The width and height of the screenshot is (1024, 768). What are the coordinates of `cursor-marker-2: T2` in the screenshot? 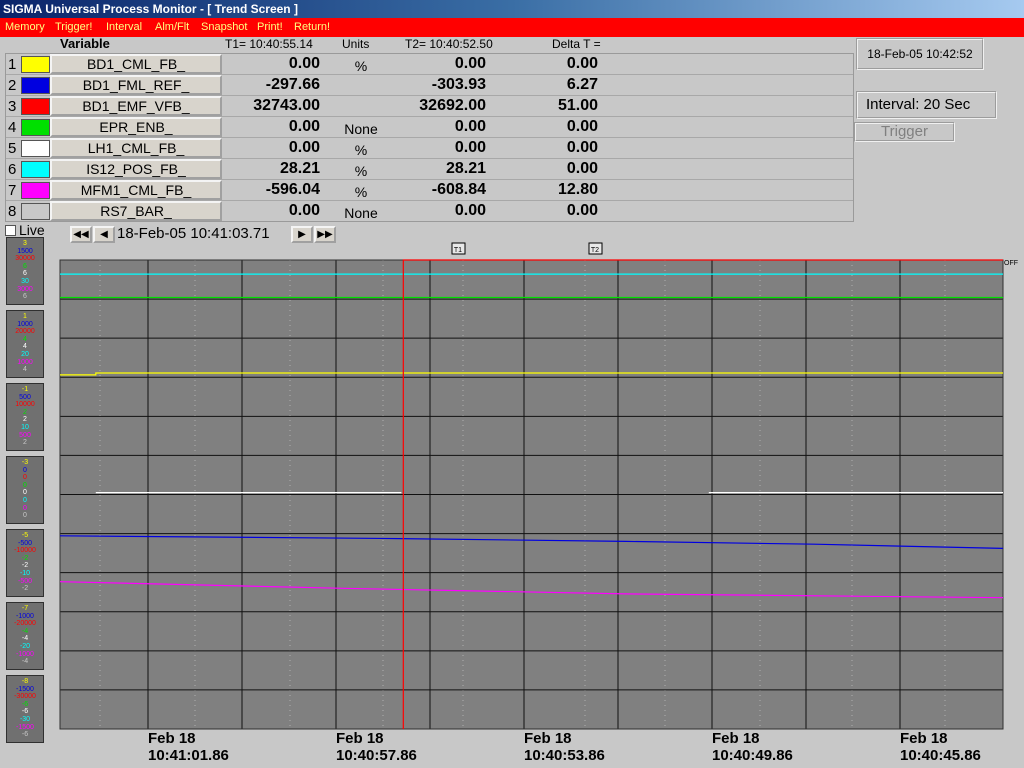 It's located at (595, 248).